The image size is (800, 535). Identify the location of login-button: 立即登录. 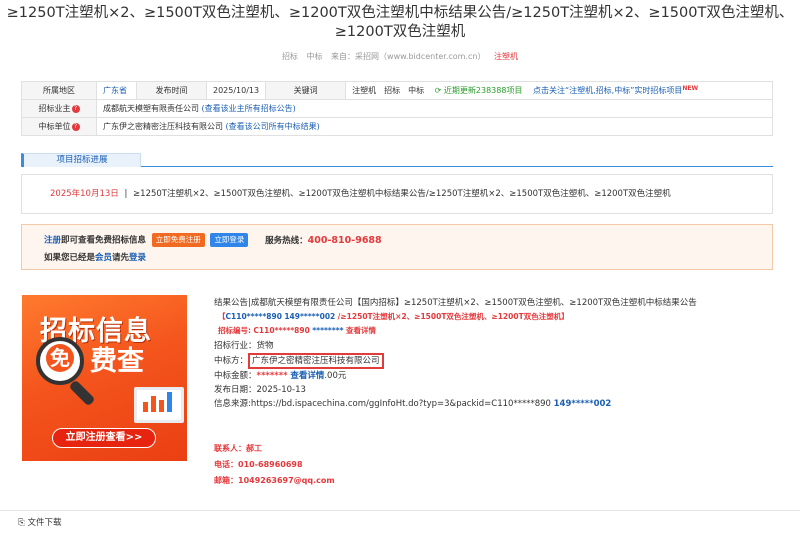
(229, 240).